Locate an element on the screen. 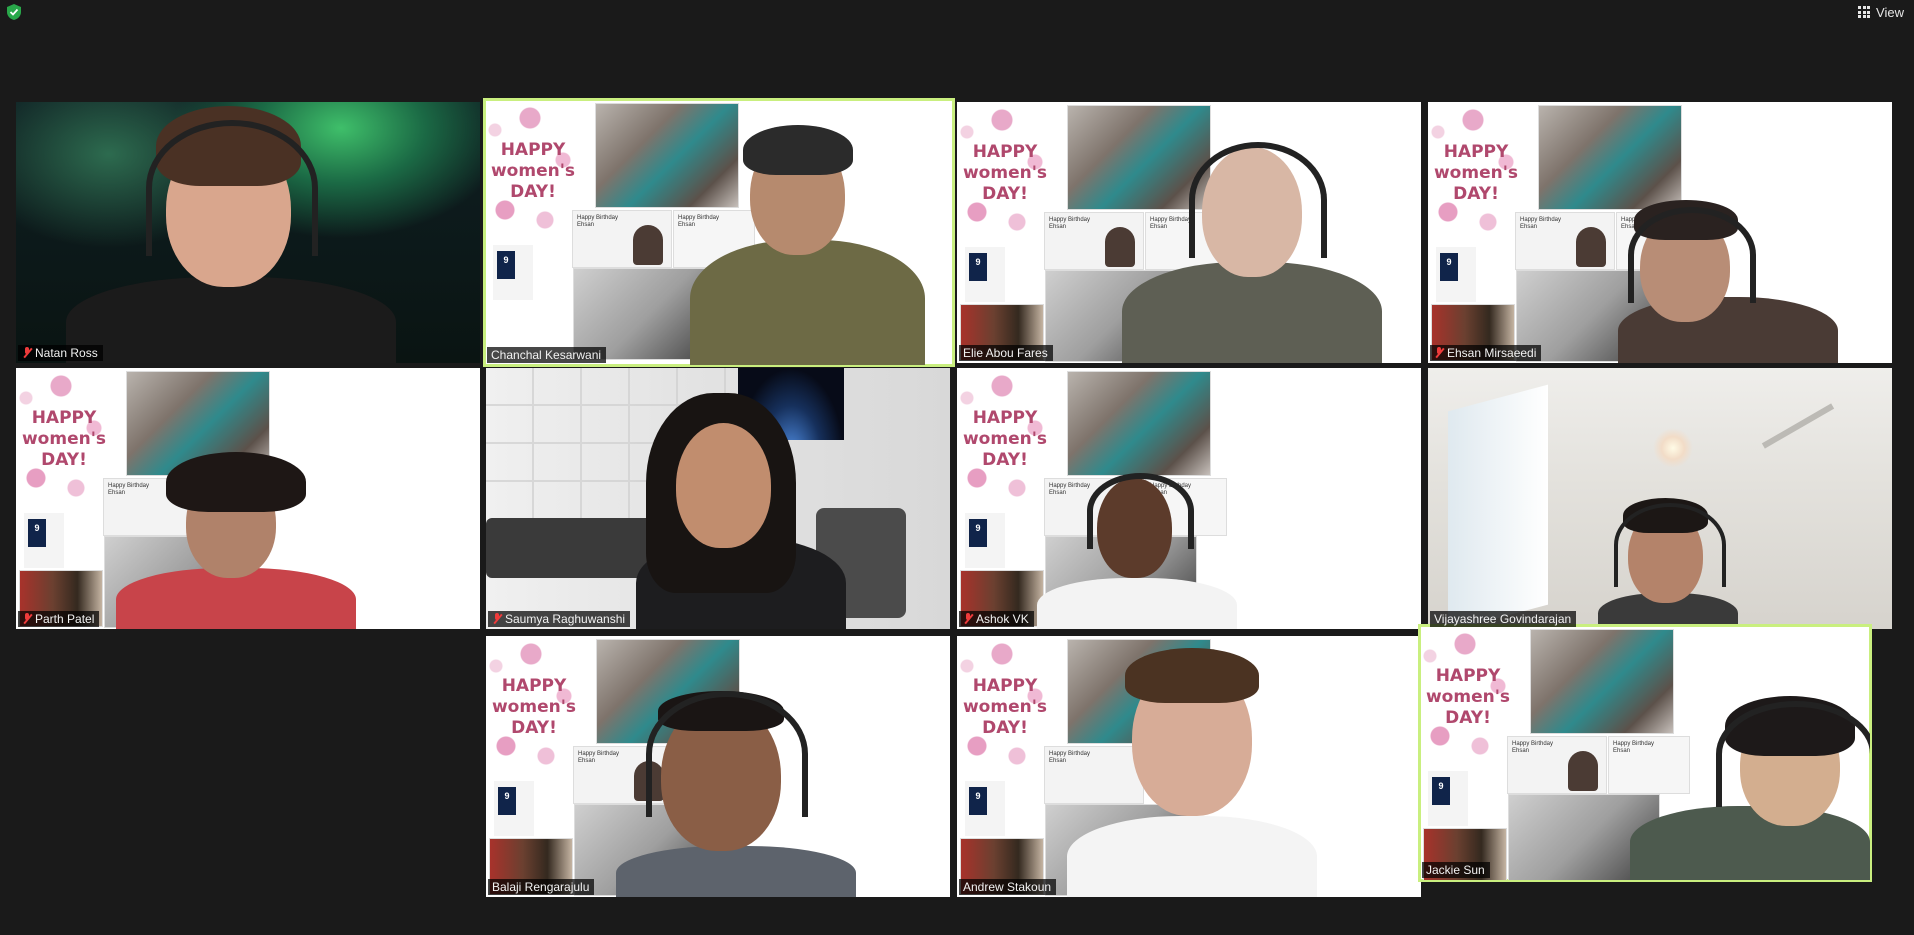 The height and width of the screenshot is (935, 1914). participant-name-tag: Saumya Raghuwanshi is located at coordinates (559, 619).